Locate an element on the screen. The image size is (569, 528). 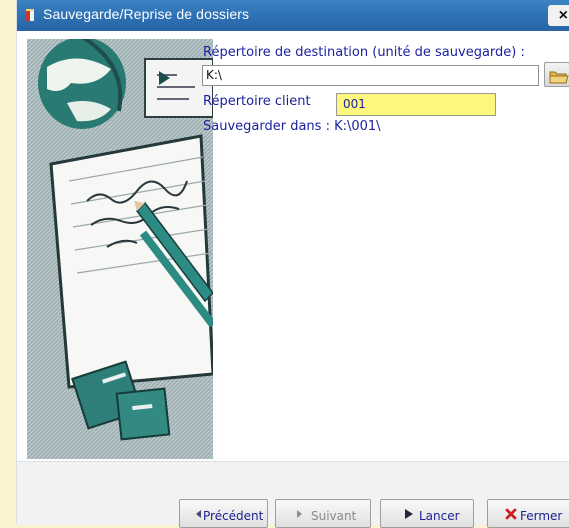
client-directory-label: Répertoire client is located at coordinates (257, 101).